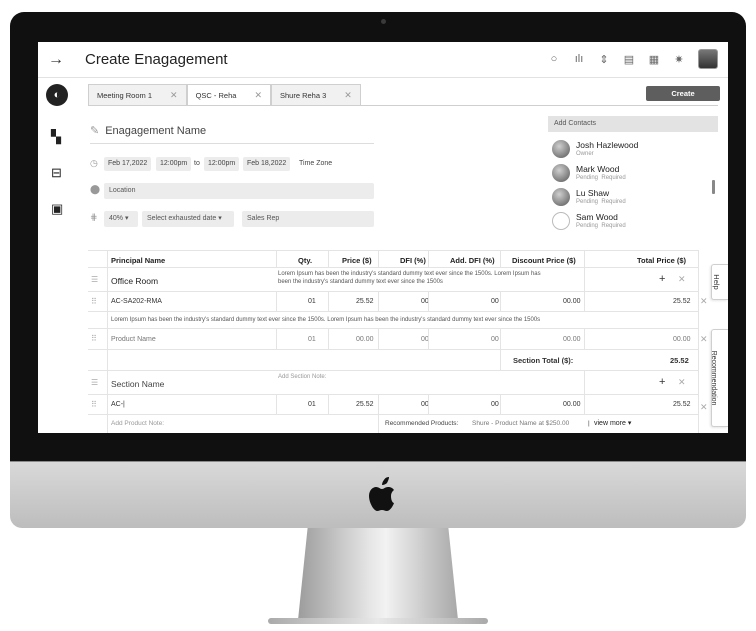 This screenshot has width=756, height=631. What do you see at coordinates (136, 301) in the screenshot?
I see `product-code: AC-SA202-RMA` at bounding box center [136, 301].